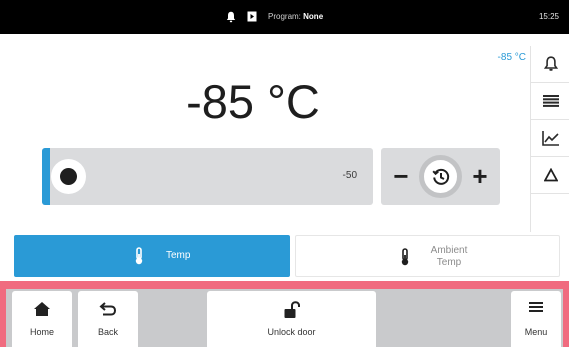 This screenshot has height=347, width=569. What do you see at coordinates (291, 332) in the screenshot?
I see `unlock-door-label: Unlock door` at bounding box center [291, 332].